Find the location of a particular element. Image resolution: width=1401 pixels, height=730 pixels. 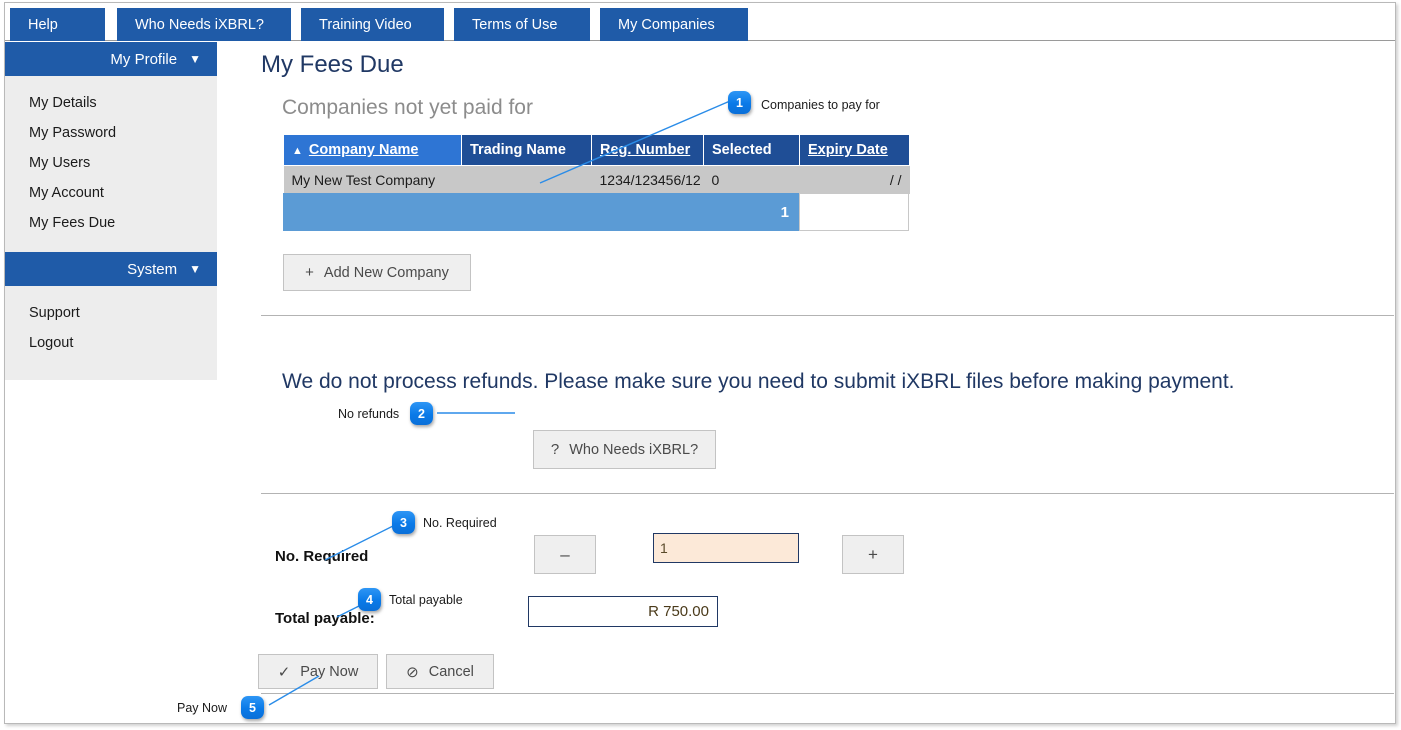

sort-ascending-icon: ▲ is located at coordinates (297, 151).